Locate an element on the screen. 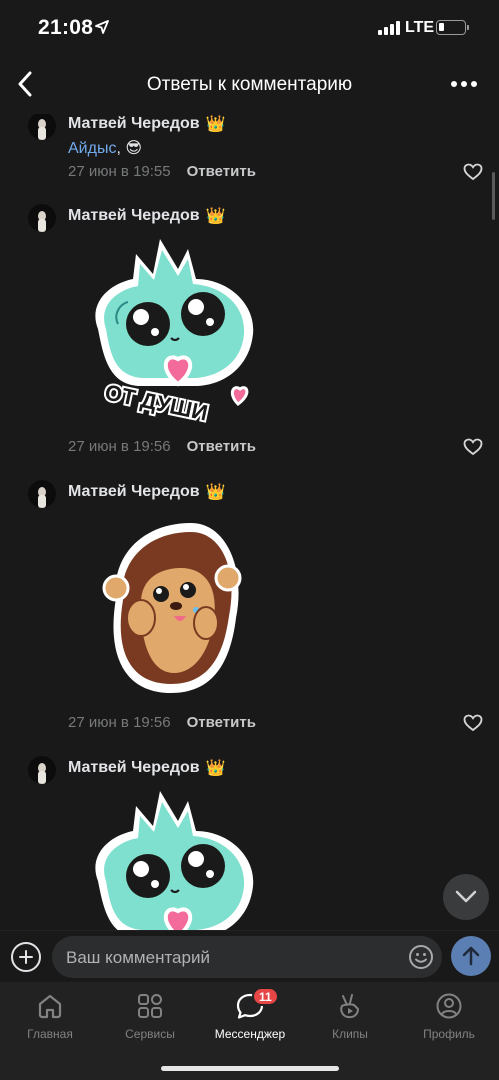 This screenshot has width=499, height=1080. tab-home: Главная is located at coordinates (50, 1015).